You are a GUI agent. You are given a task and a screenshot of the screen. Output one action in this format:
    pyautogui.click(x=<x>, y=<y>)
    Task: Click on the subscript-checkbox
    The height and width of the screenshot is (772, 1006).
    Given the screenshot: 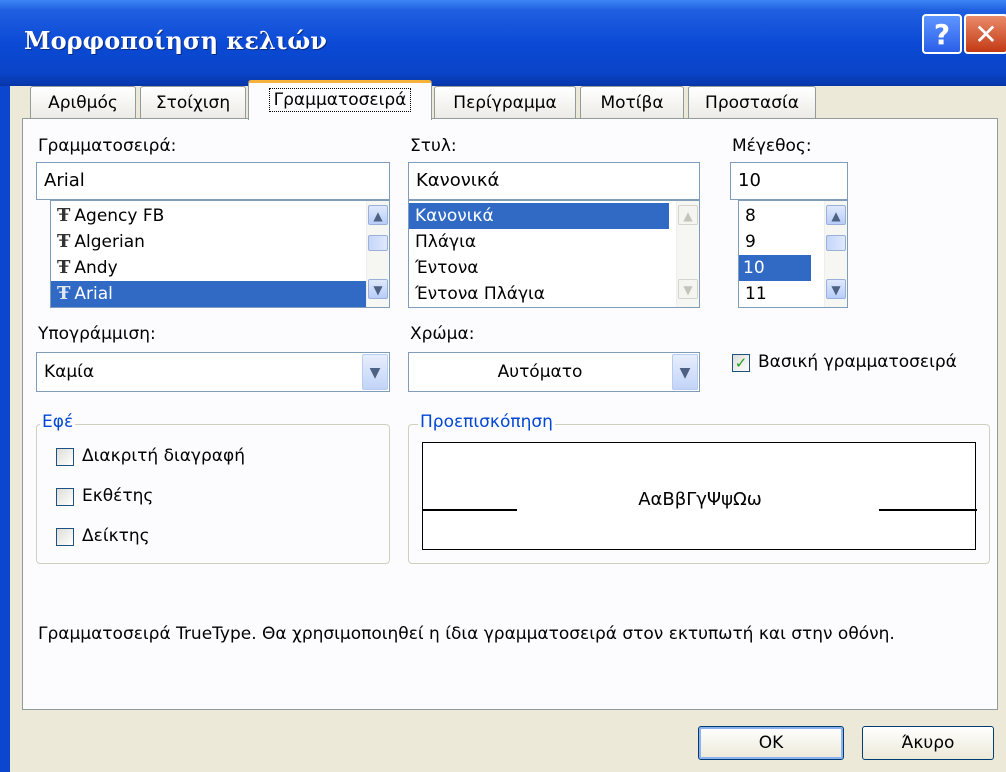 What is the action you would take?
    pyautogui.click(x=65, y=537)
    